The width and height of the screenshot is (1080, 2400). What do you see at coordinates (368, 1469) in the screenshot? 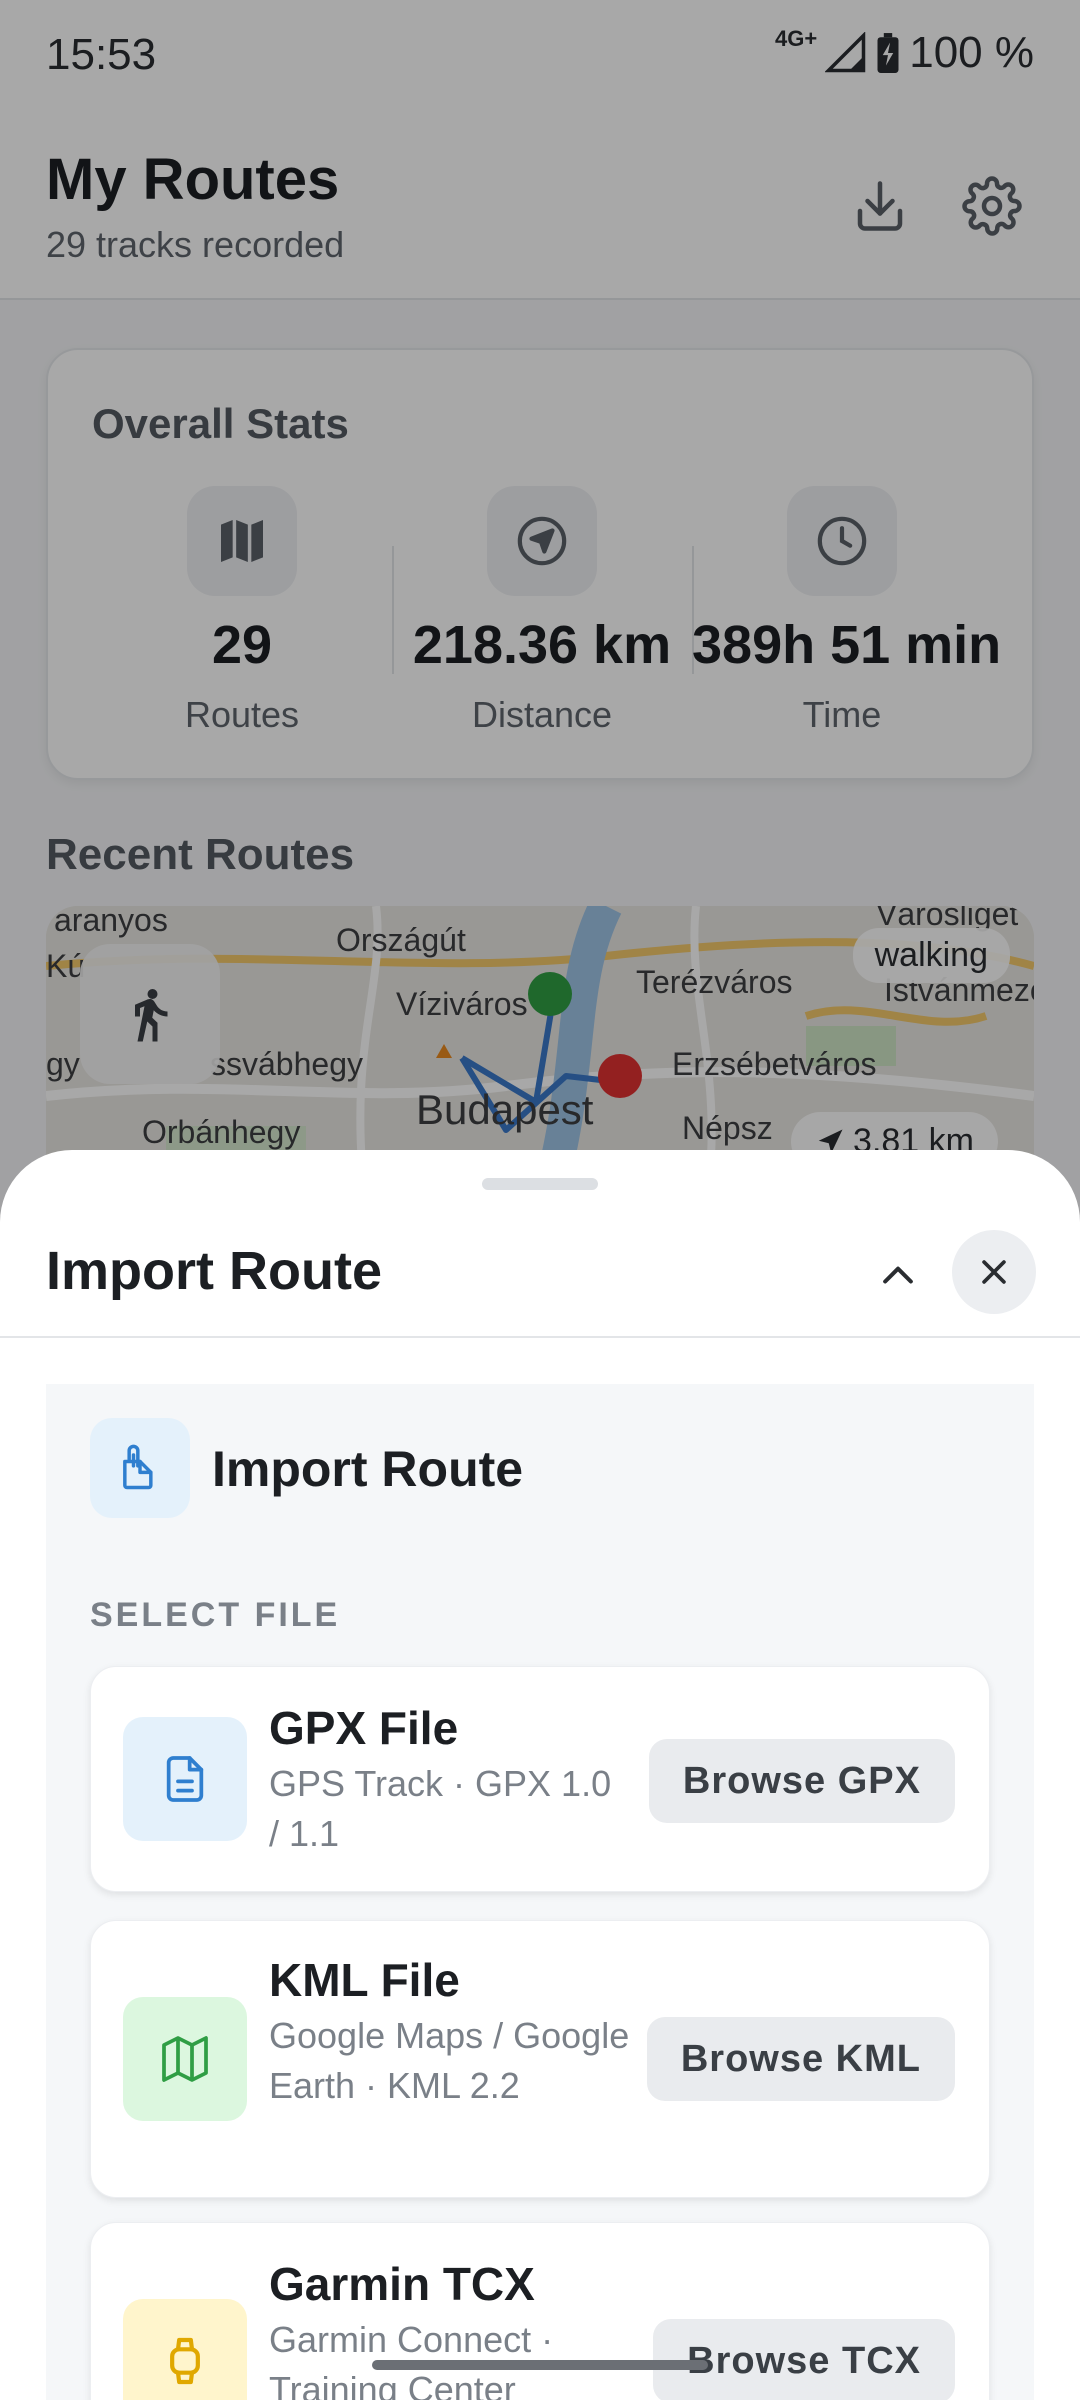
I see `panel-title: Import Route` at bounding box center [368, 1469].